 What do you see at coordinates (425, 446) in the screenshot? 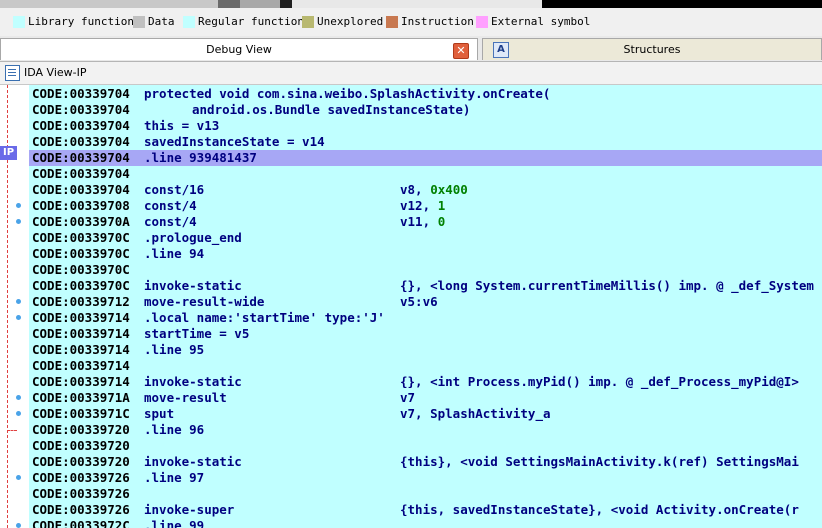
I see `code-line: CODE:00339720` at bounding box center [425, 446].